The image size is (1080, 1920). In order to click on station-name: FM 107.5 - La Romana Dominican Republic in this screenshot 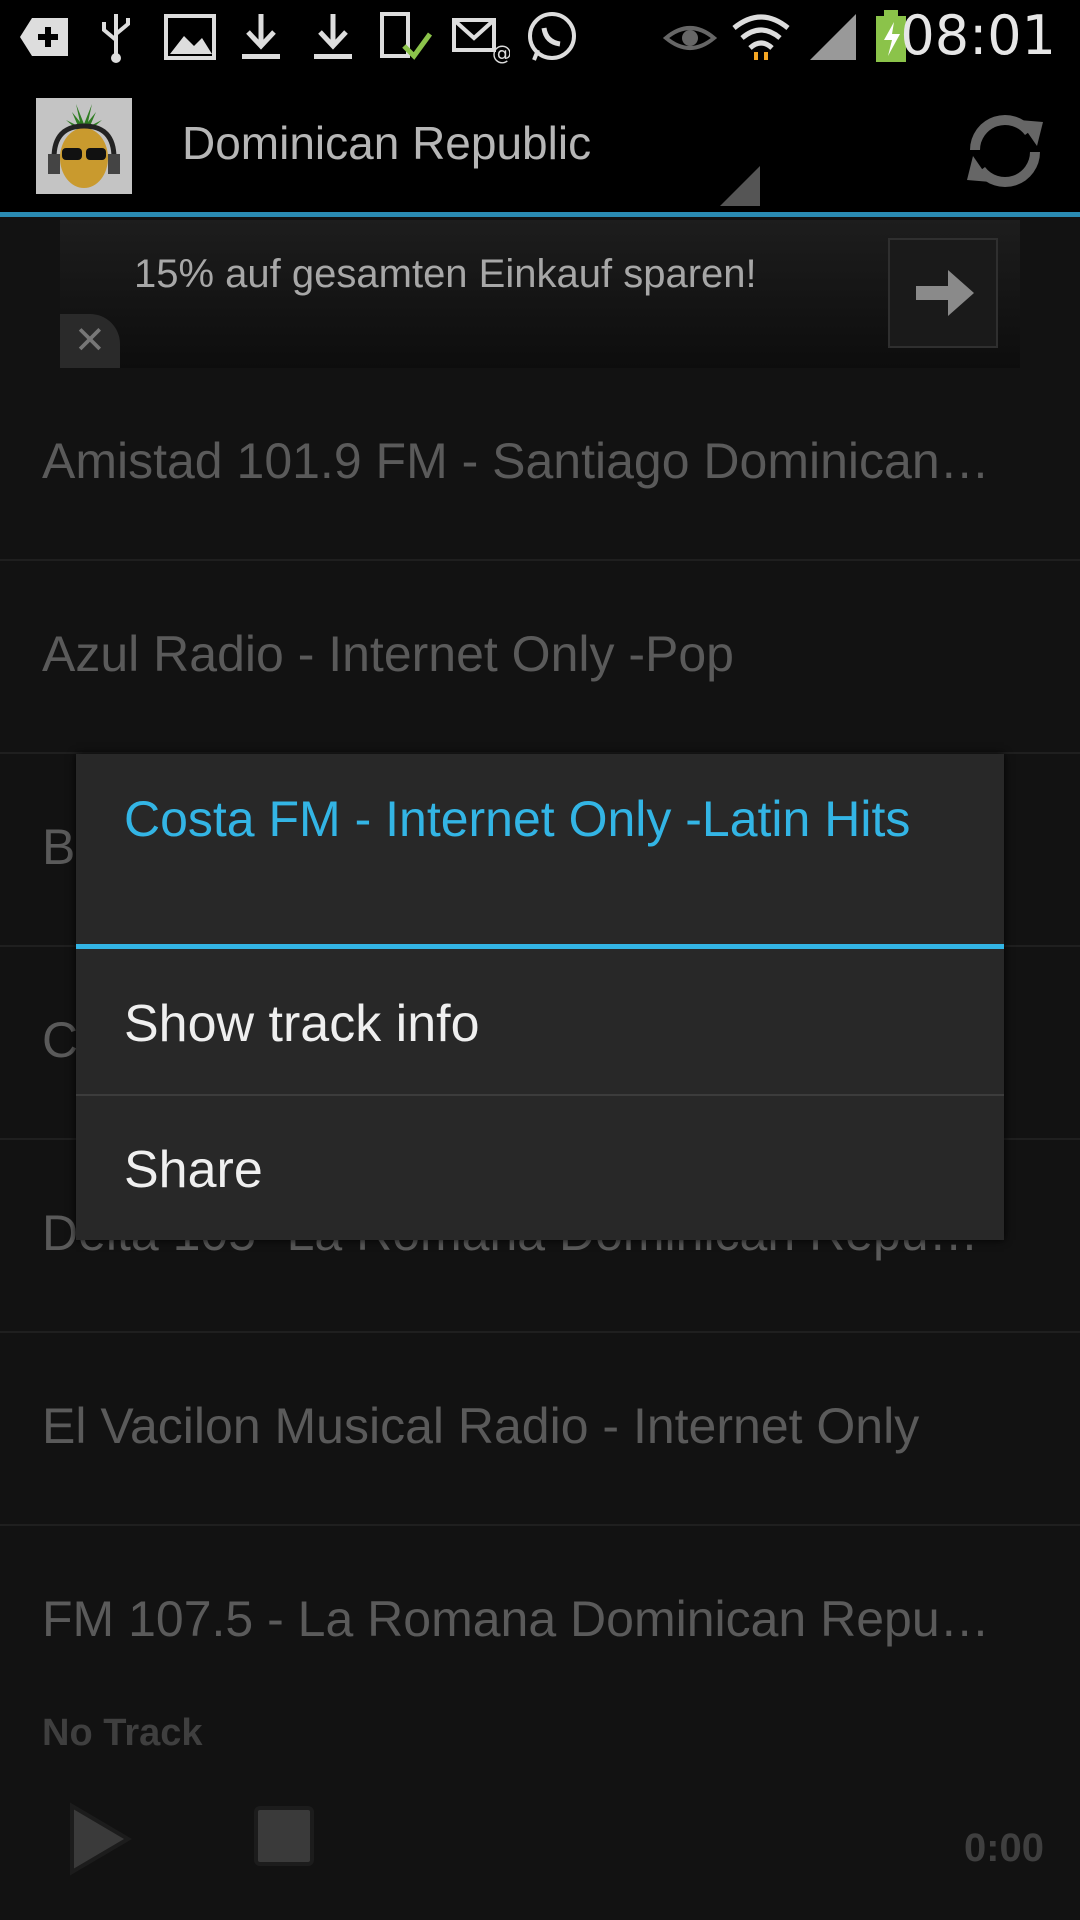, I will do `click(522, 1619)`.